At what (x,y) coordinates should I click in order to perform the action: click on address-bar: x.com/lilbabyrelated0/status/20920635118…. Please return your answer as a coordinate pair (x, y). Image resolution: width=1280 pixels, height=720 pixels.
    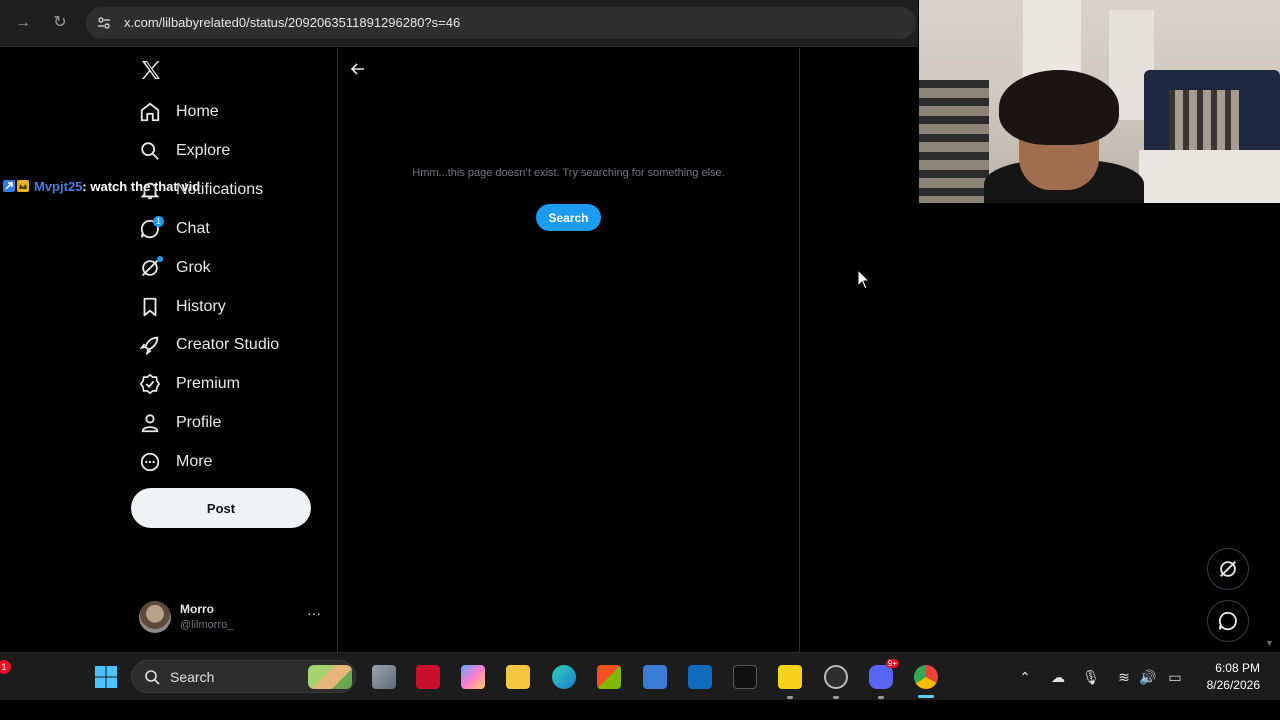
    Looking at the image, I should click on (501, 23).